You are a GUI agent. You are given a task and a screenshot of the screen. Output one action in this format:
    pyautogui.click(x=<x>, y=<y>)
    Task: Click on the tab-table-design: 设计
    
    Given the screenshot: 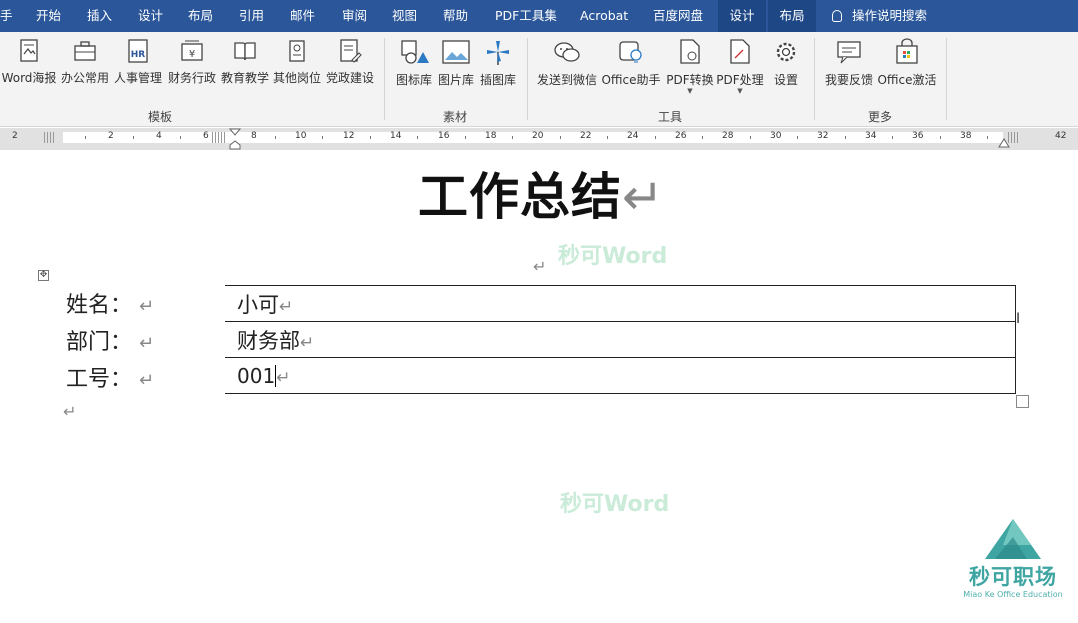 What is the action you would take?
    pyautogui.click(x=742, y=16)
    